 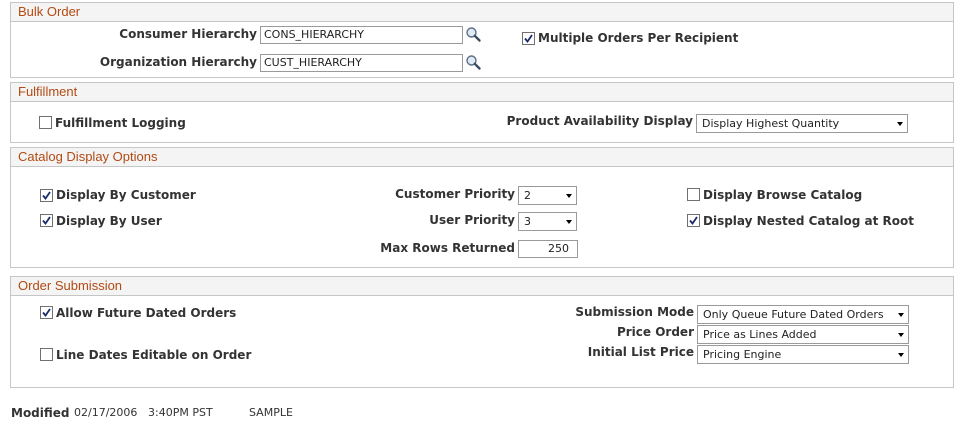 I want to click on user-priority-select: 3, so click(x=547, y=221).